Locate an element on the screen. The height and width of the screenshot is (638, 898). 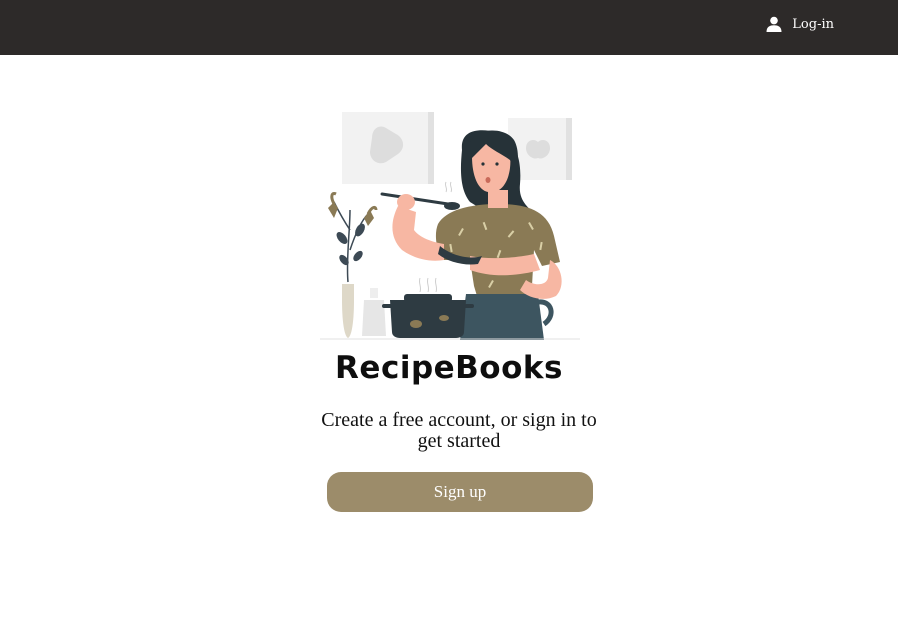
login-link: Log-in is located at coordinates (800, 24).